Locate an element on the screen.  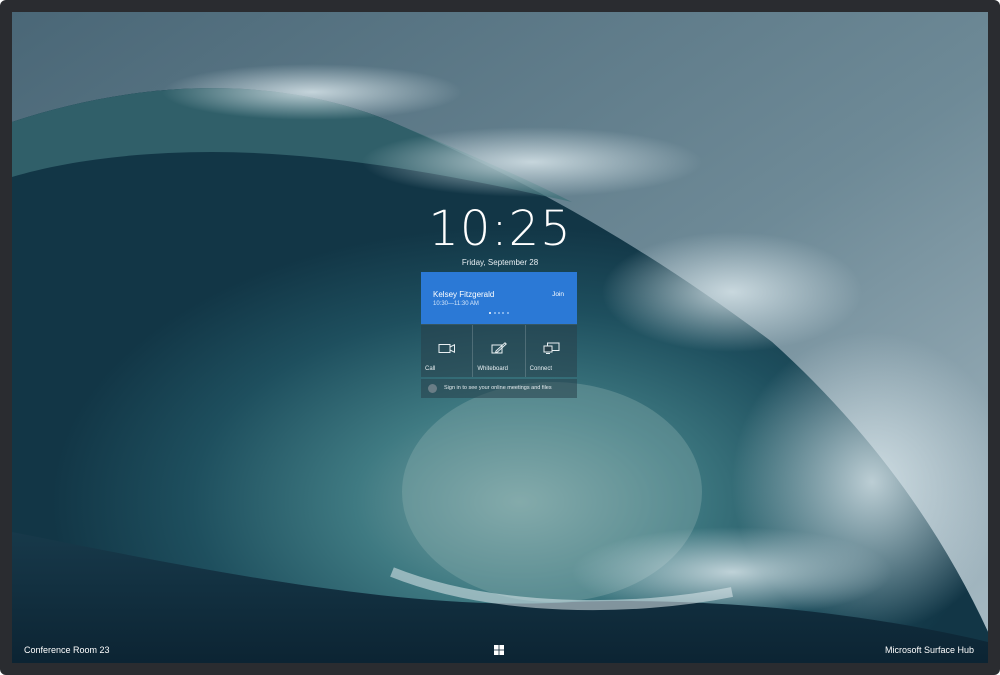
whiteboard-label: Whiteboard is located at coordinates (493, 369).